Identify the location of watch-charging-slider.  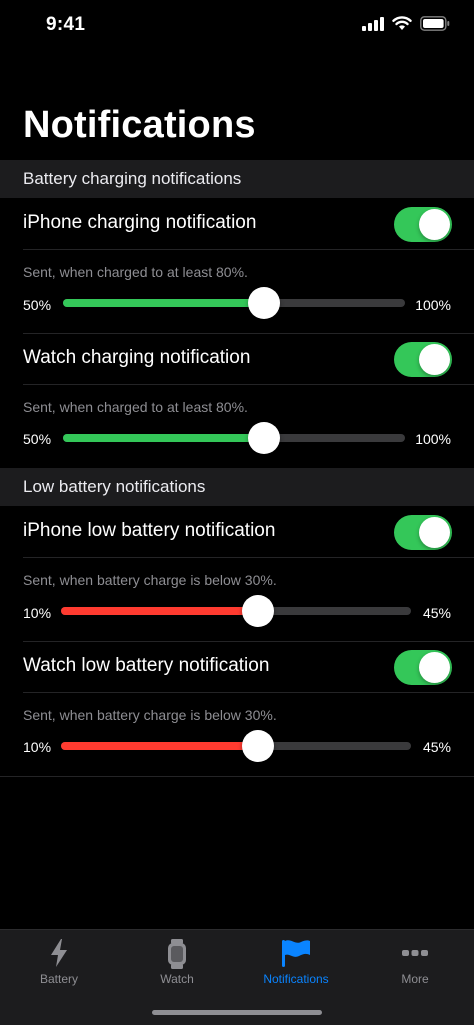
(234, 438).